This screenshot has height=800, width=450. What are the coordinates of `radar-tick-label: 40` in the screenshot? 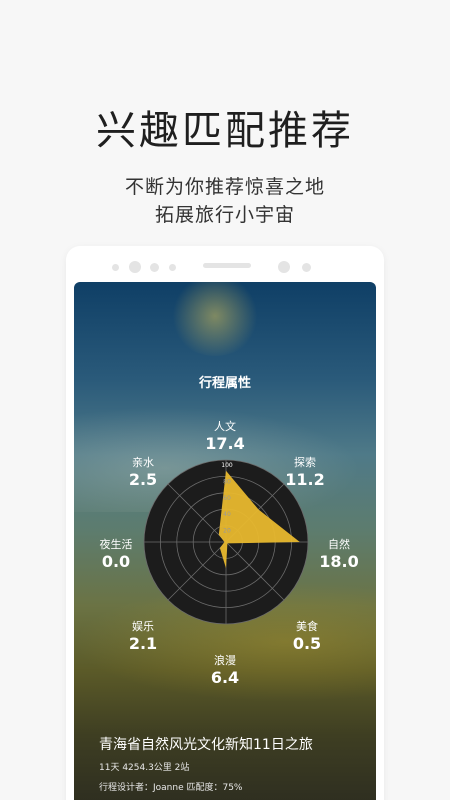 It's located at (227, 514).